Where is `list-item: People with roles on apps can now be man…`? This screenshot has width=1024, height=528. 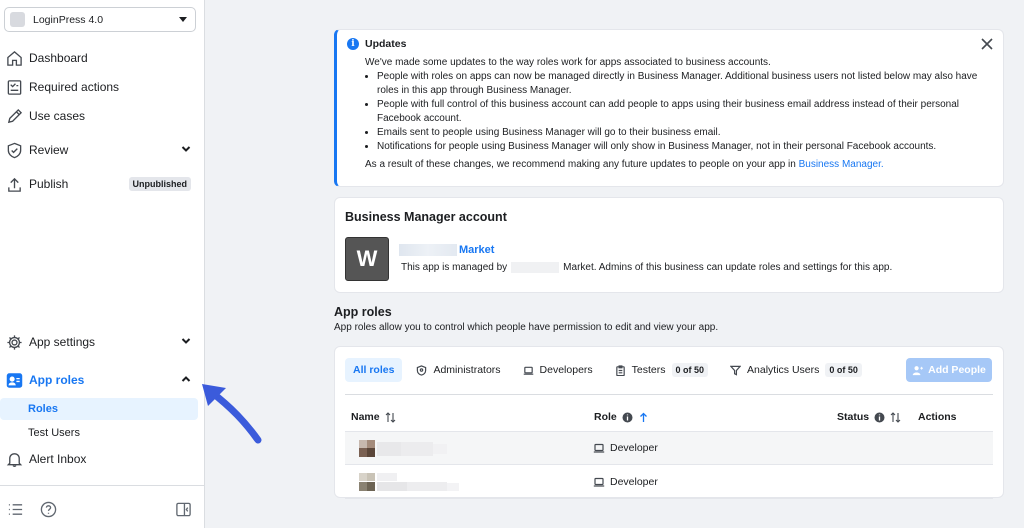
list-item: People with roles on apps can now be man… is located at coordinates (684, 84).